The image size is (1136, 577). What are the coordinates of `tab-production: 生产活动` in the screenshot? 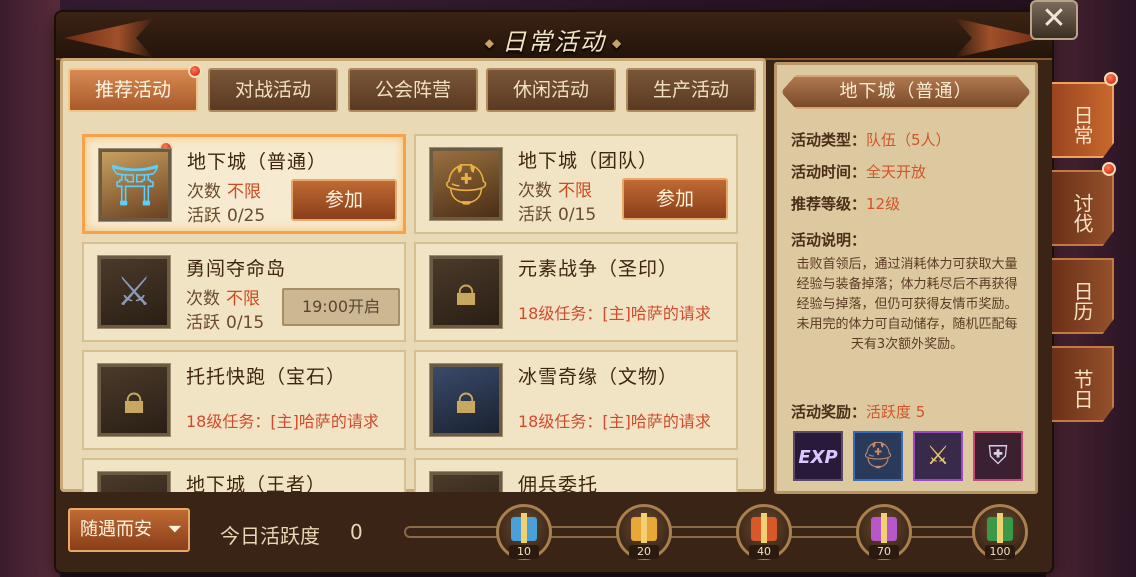 It's located at (691, 90).